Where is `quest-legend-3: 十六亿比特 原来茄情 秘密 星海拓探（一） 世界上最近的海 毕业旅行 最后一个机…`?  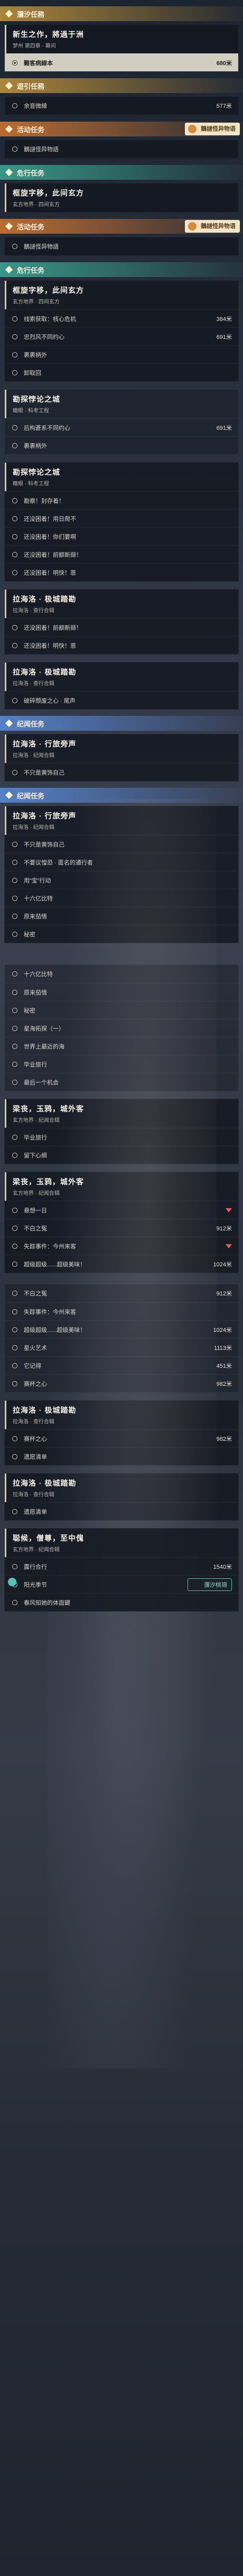
quest-legend-3: 十六亿比特 原来茄情 秘密 星海拓探（一） 世界上最近的海 毕业旅行 最后一个机… is located at coordinates (121, 1027).